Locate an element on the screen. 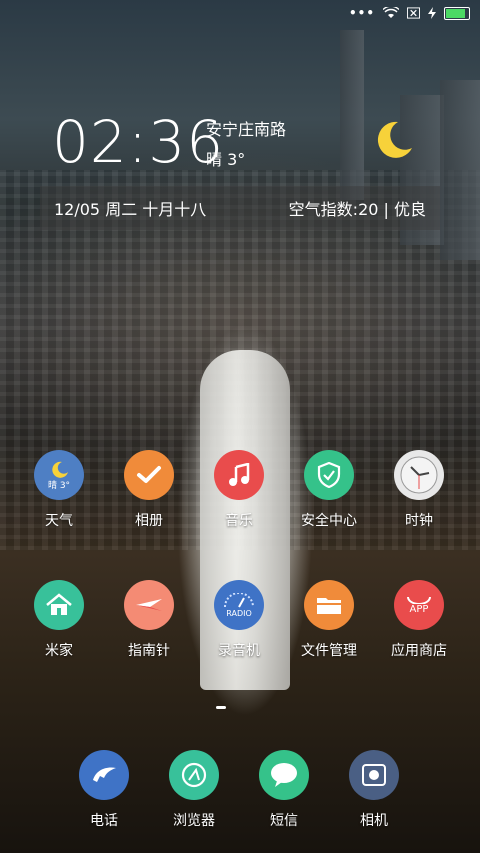 The image size is (480, 853). phone-icon is located at coordinates (104, 775).